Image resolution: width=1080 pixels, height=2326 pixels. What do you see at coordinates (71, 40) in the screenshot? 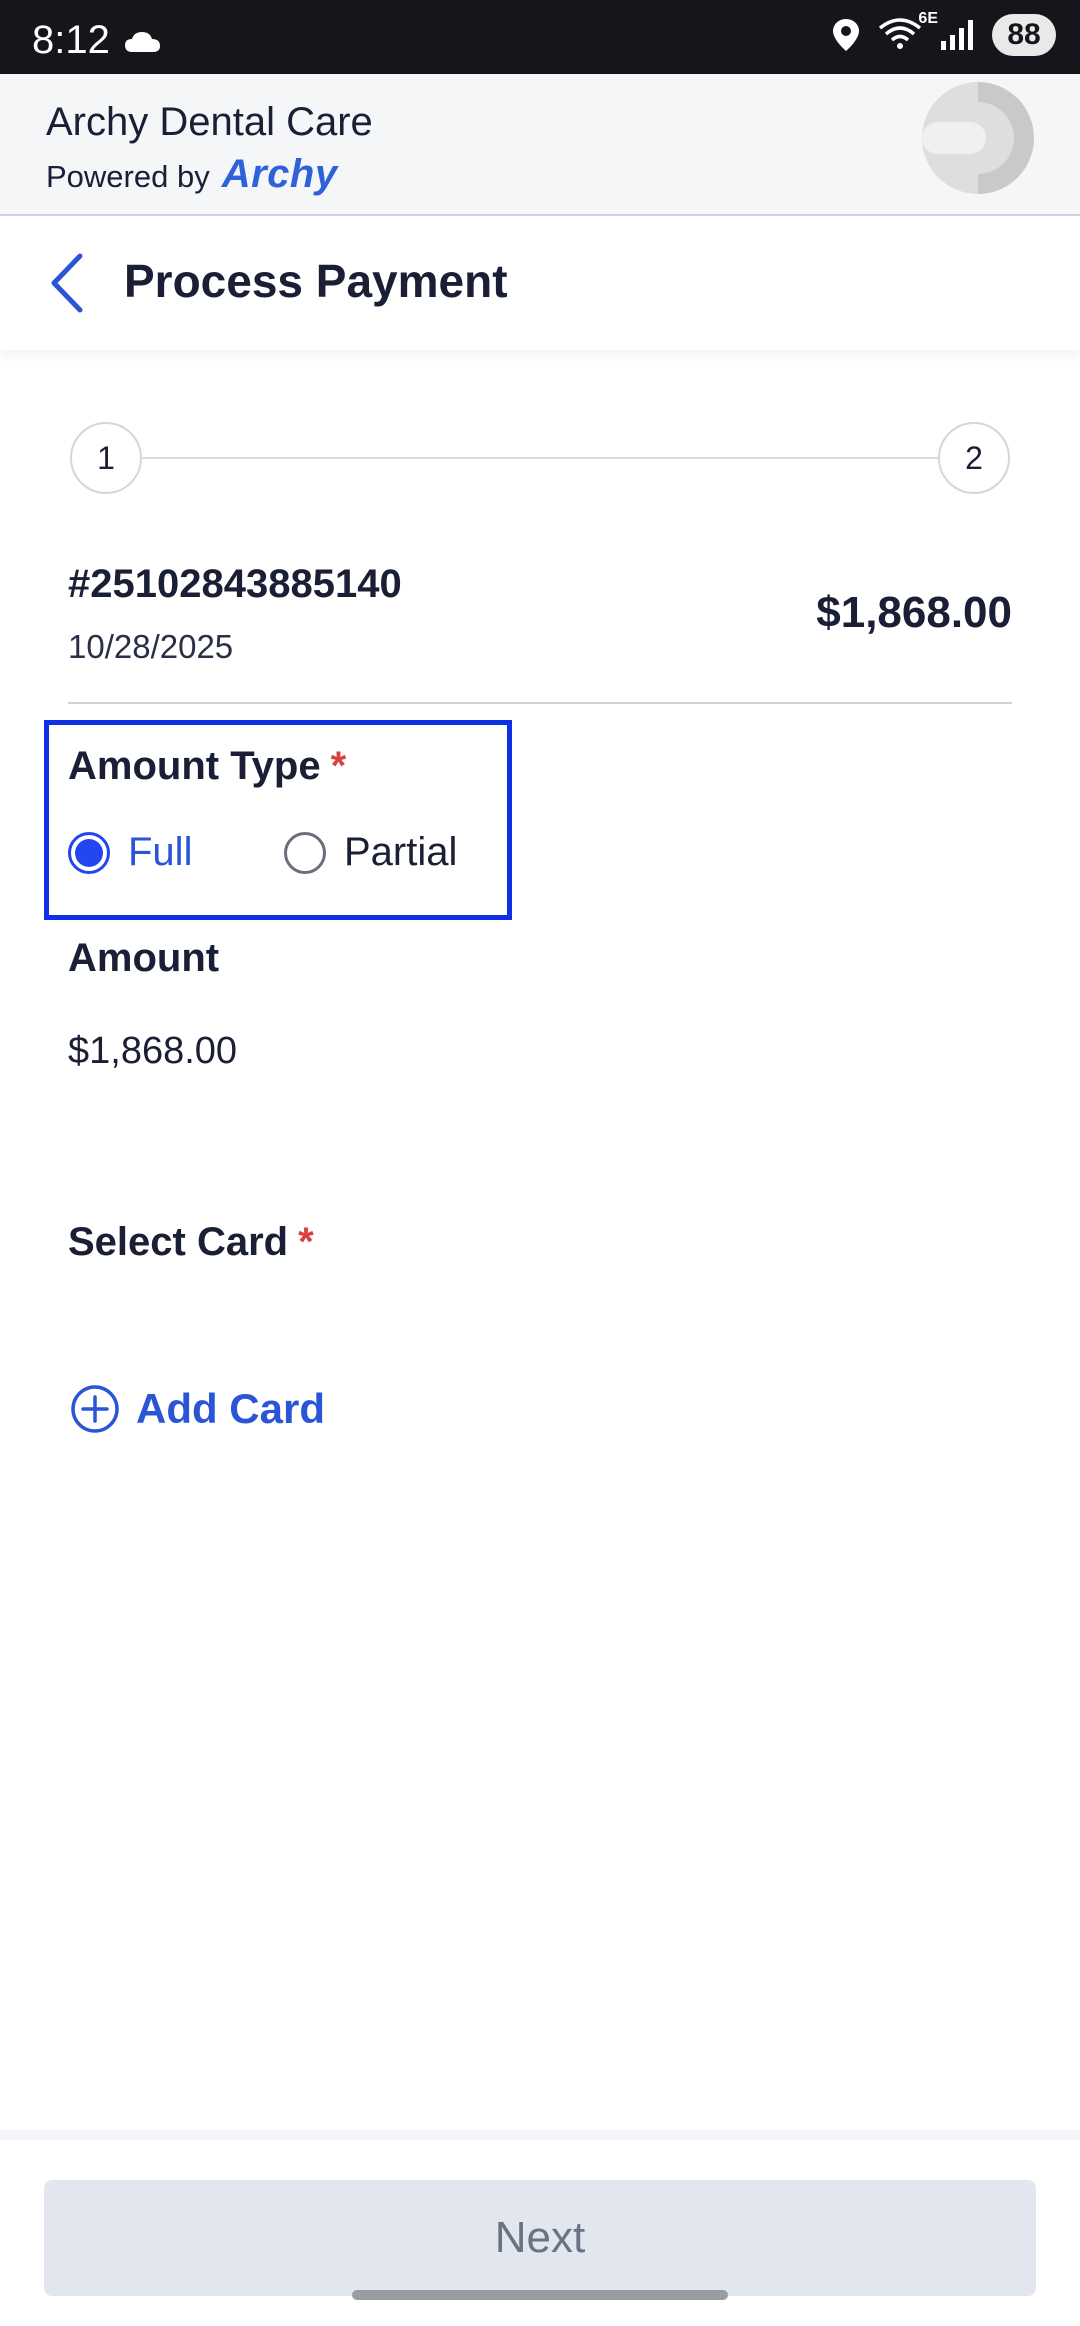
I see `status-time: 8:12` at bounding box center [71, 40].